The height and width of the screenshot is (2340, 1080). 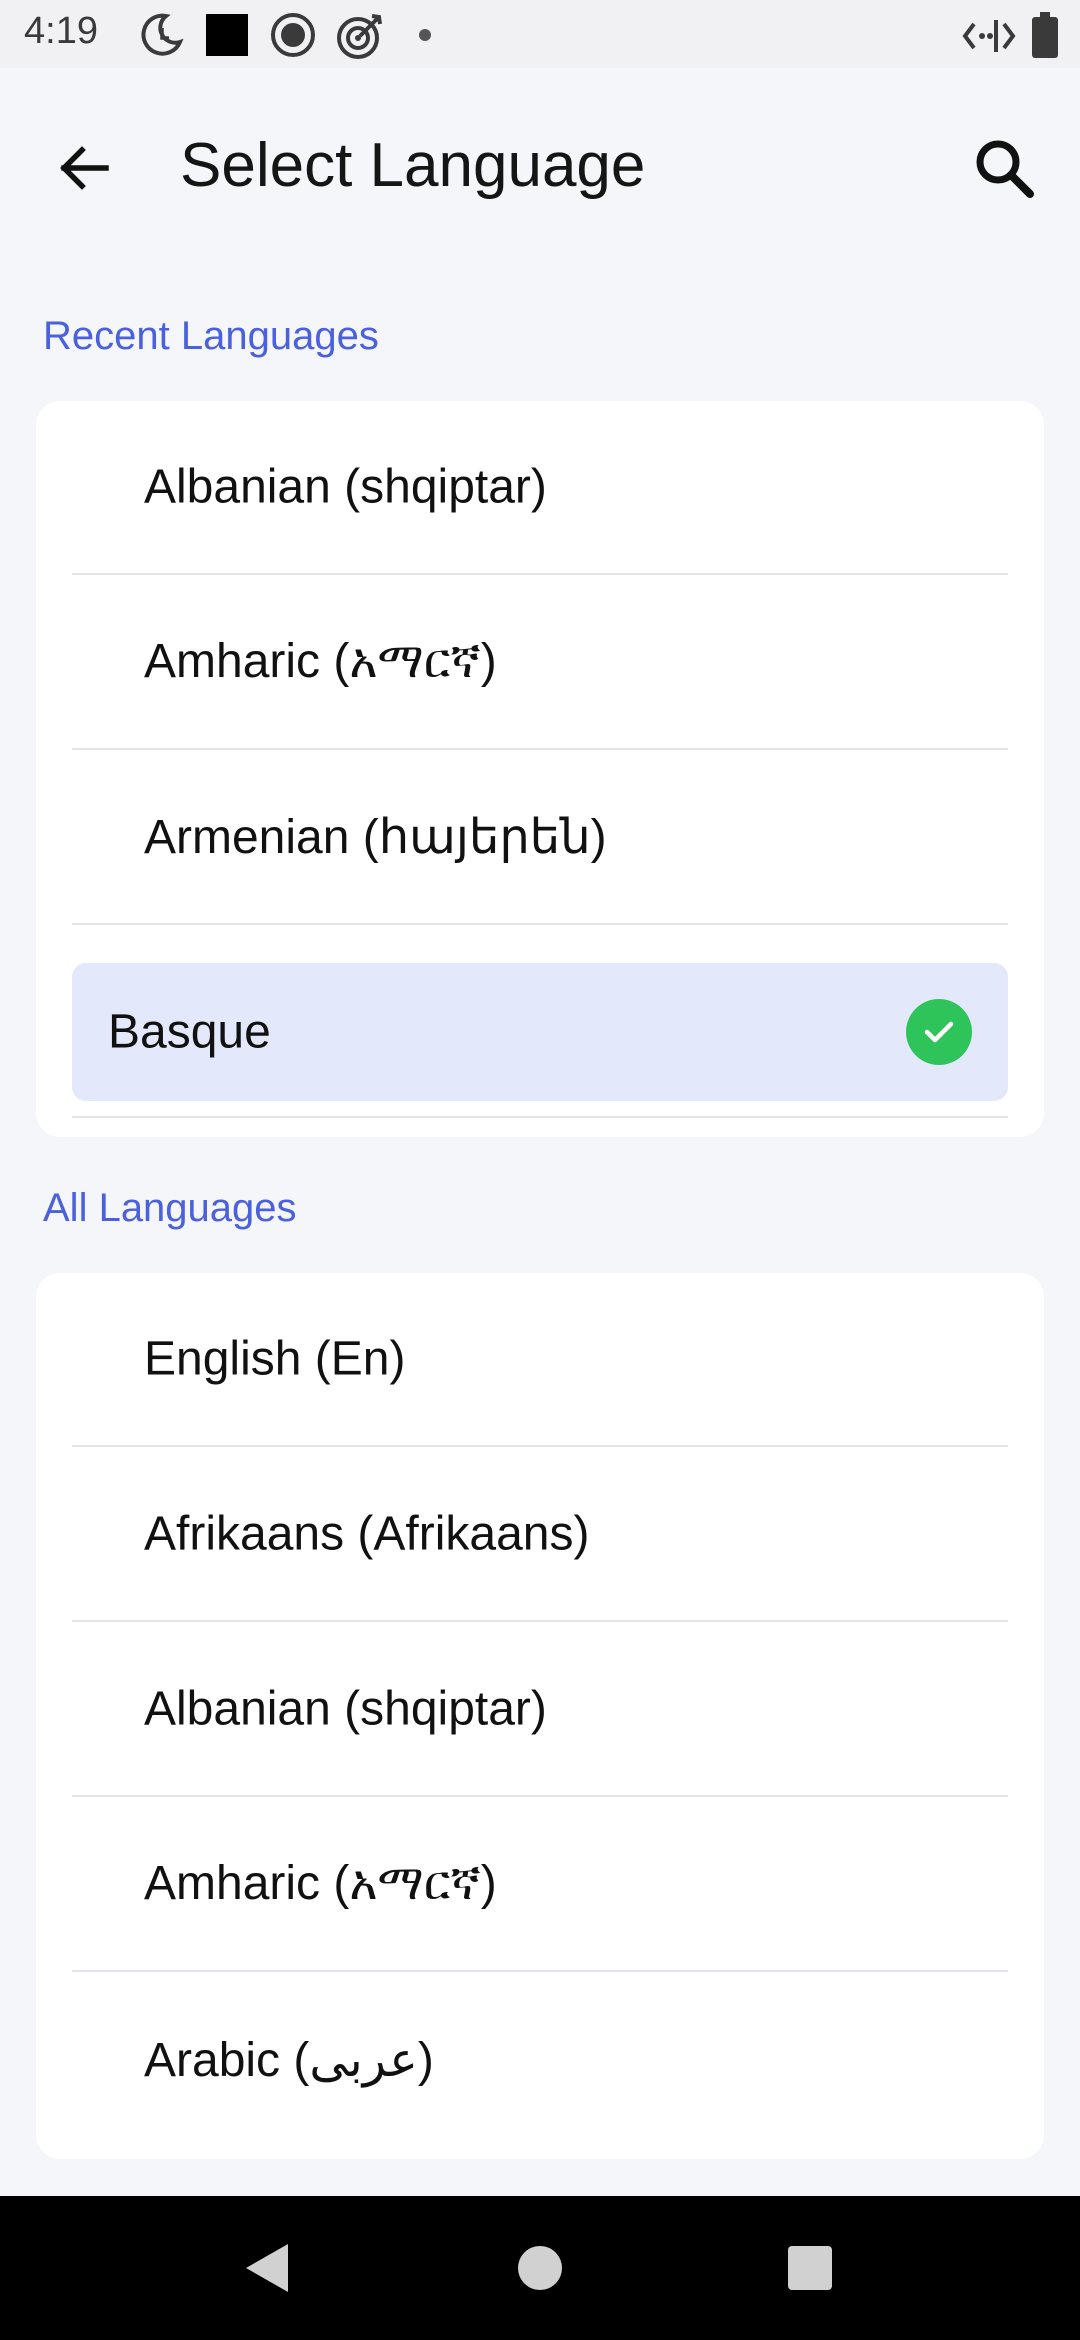 I want to click on nav-back-button, so click(x=268, y=2268).